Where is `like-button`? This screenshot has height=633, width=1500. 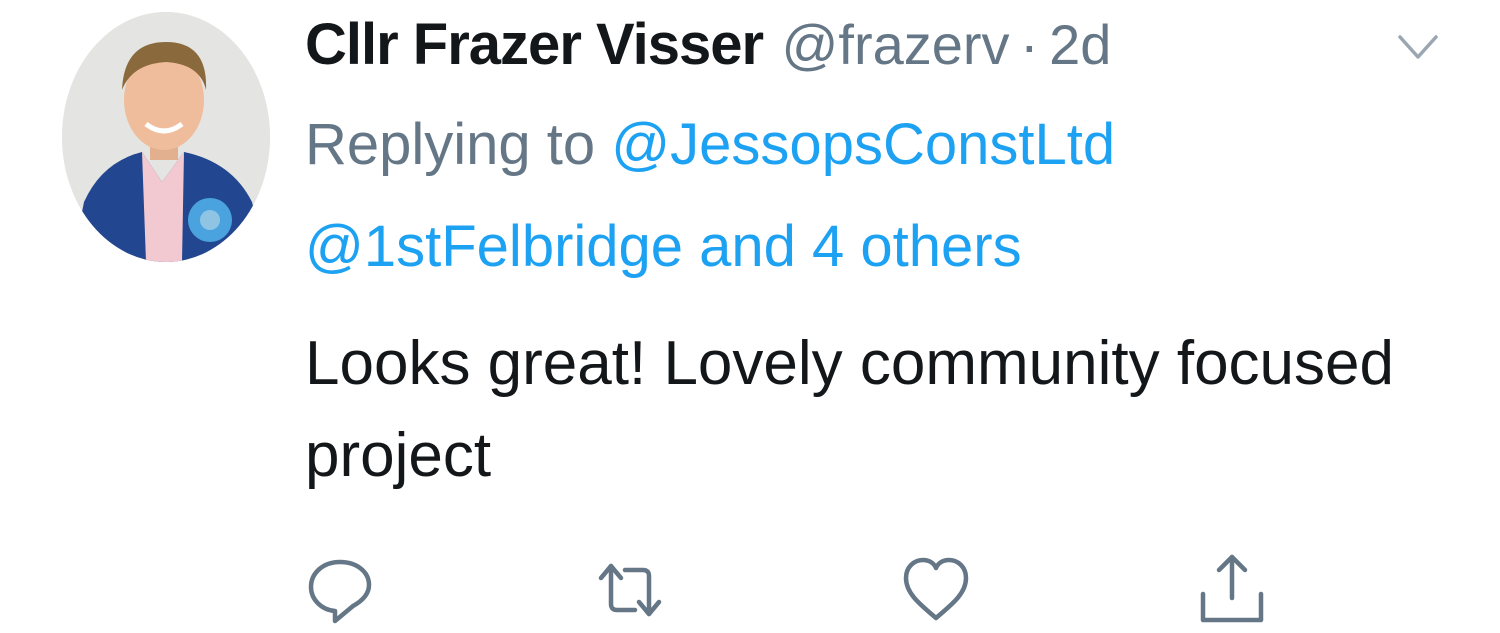
like-button is located at coordinates (936, 590).